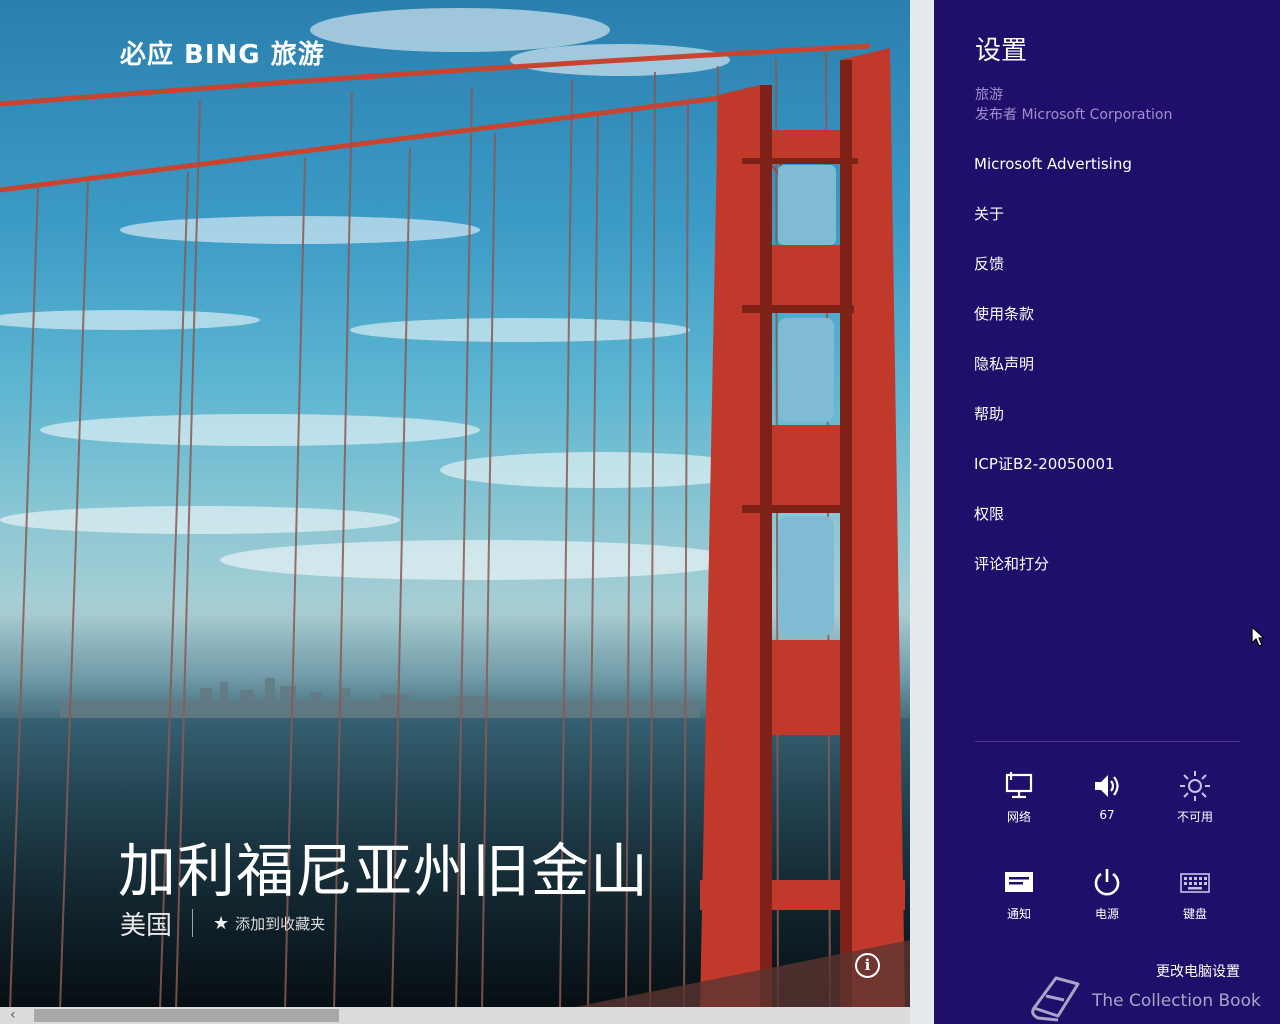  I want to click on destination-title: 加利福尼亚州旧金山, so click(384, 871).